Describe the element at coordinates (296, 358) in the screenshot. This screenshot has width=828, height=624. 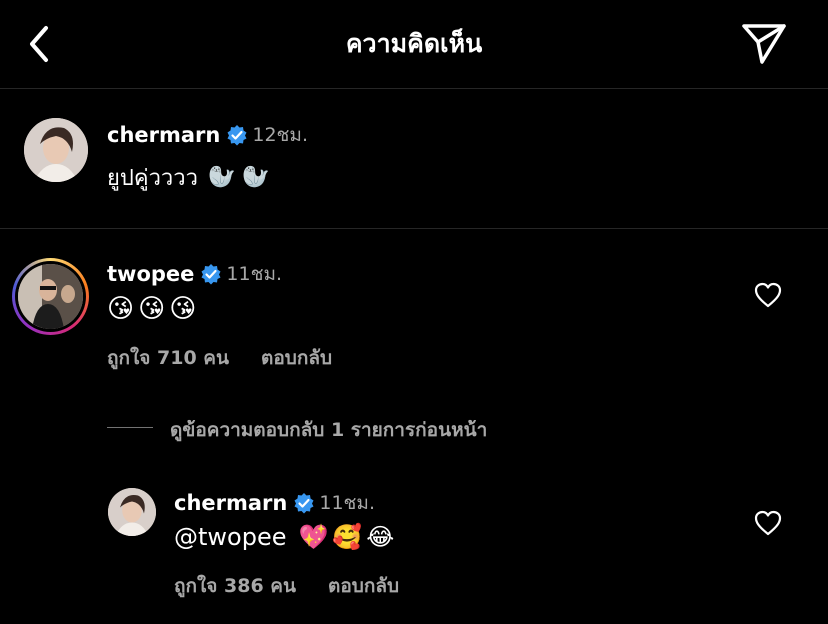
I see `comment-reply-button: ตอบกลับ` at that location.